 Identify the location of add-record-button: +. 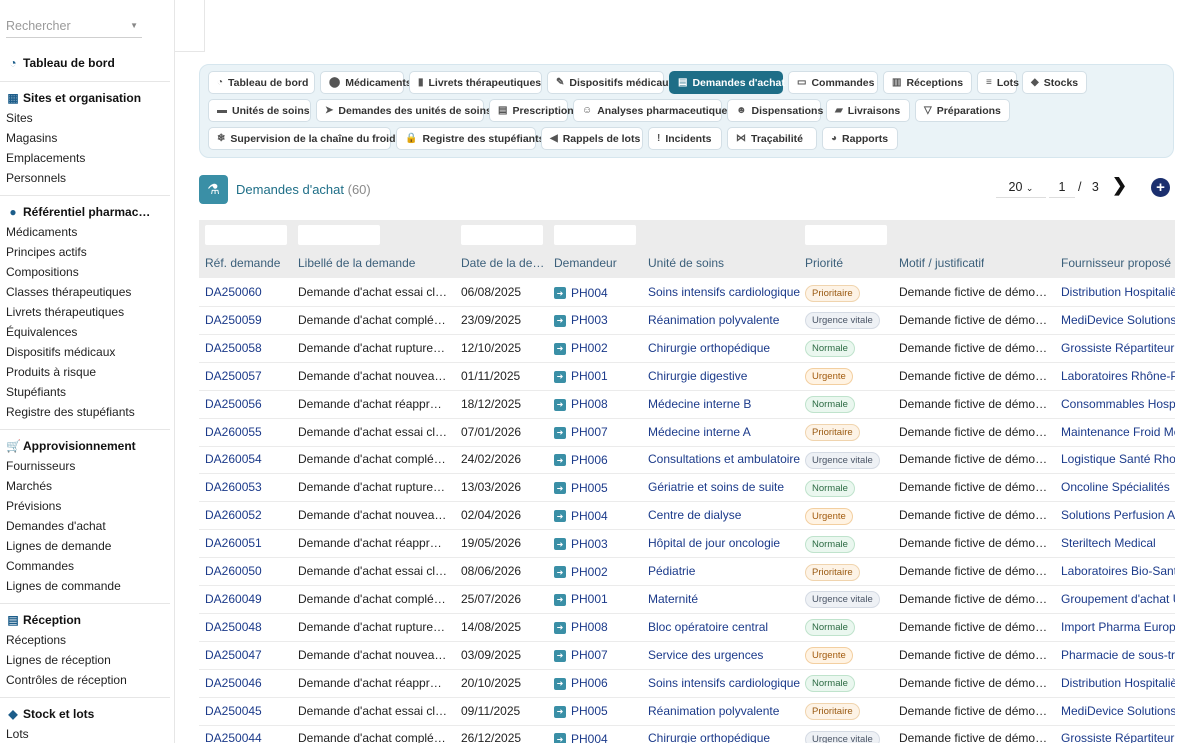
(1160, 187).